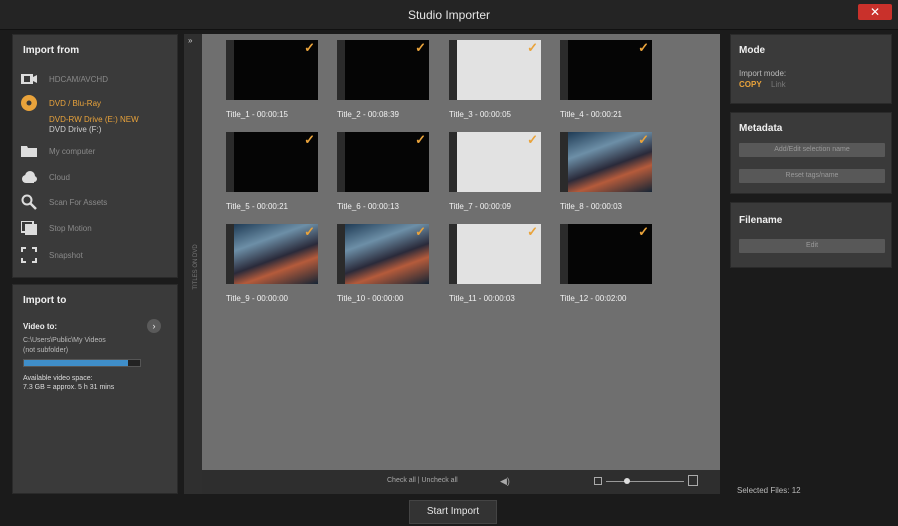  I want to click on drive-option: DVD Drive (F:), so click(75, 129).